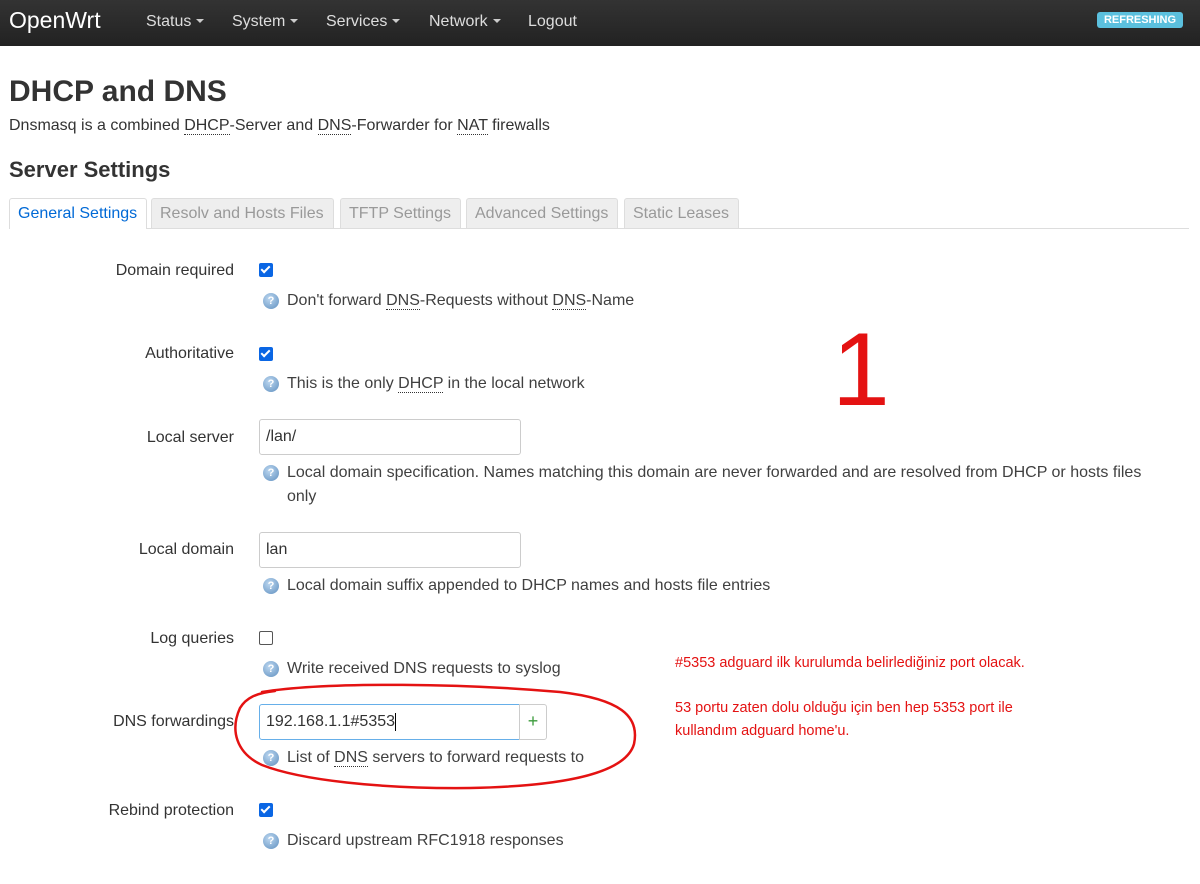 This screenshot has width=1200, height=884. Describe the element at coordinates (390, 437) in the screenshot. I see `local-server-input: /lan/` at that location.